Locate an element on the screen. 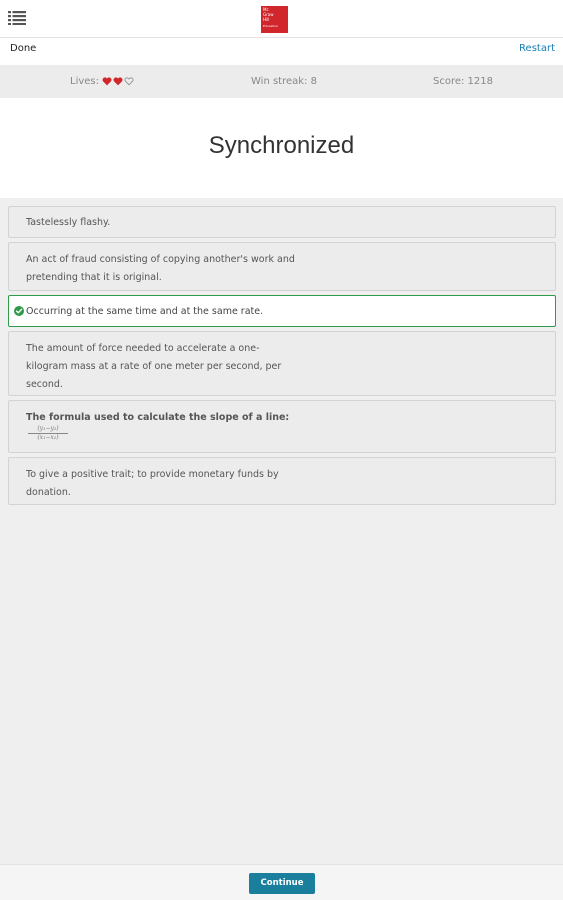 This screenshot has height=900, width=563. footer-bar: Continue is located at coordinates (281, 882).